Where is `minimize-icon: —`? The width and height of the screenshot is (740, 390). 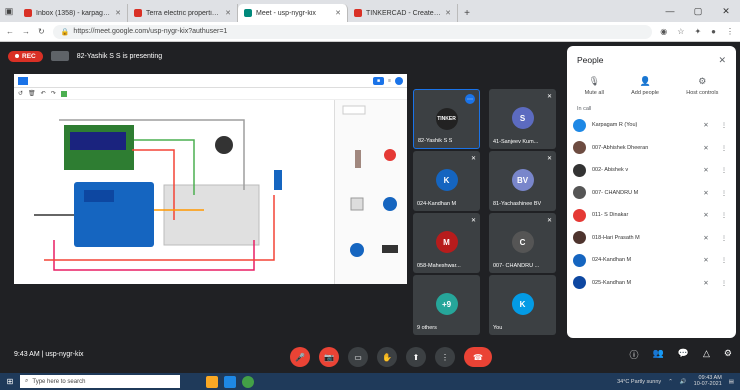
minimize-icon: — is located at coordinates (670, 11).